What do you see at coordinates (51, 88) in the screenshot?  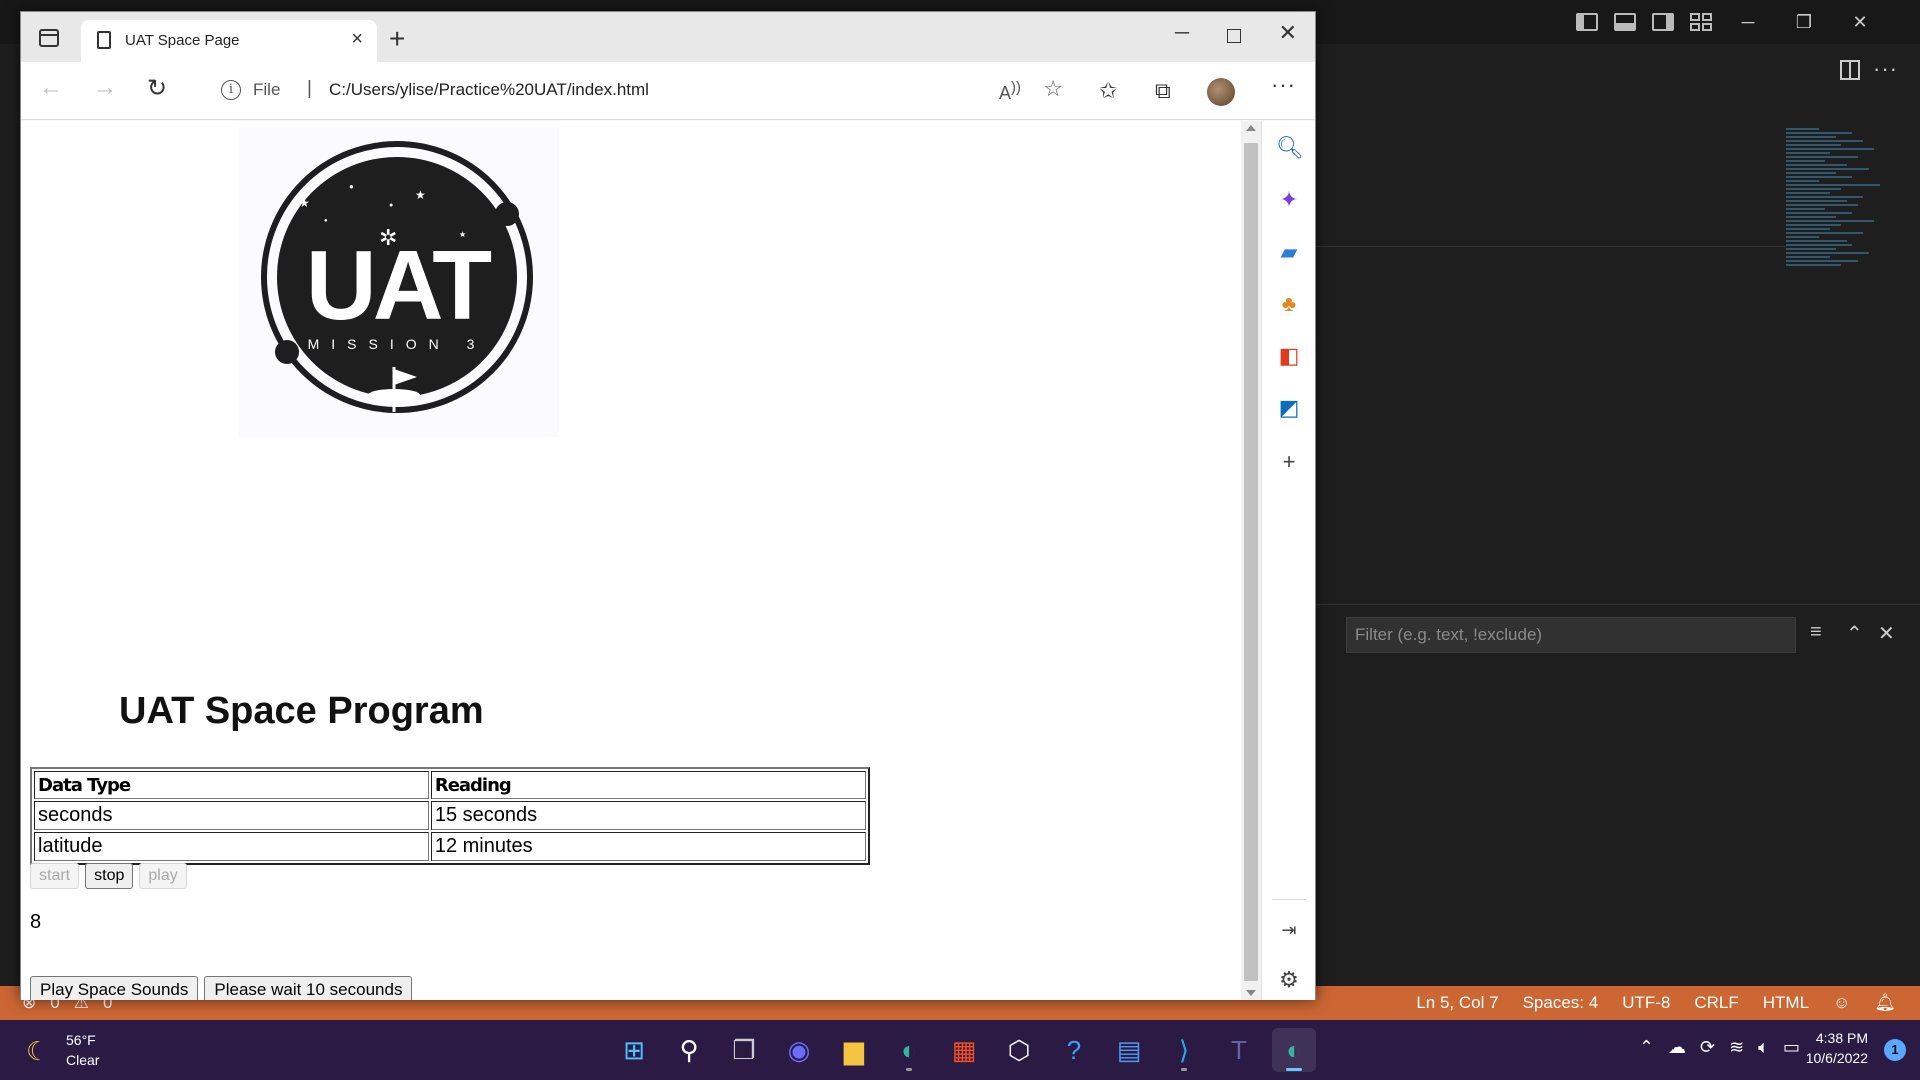 I see `back-icon: ←` at bounding box center [51, 88].